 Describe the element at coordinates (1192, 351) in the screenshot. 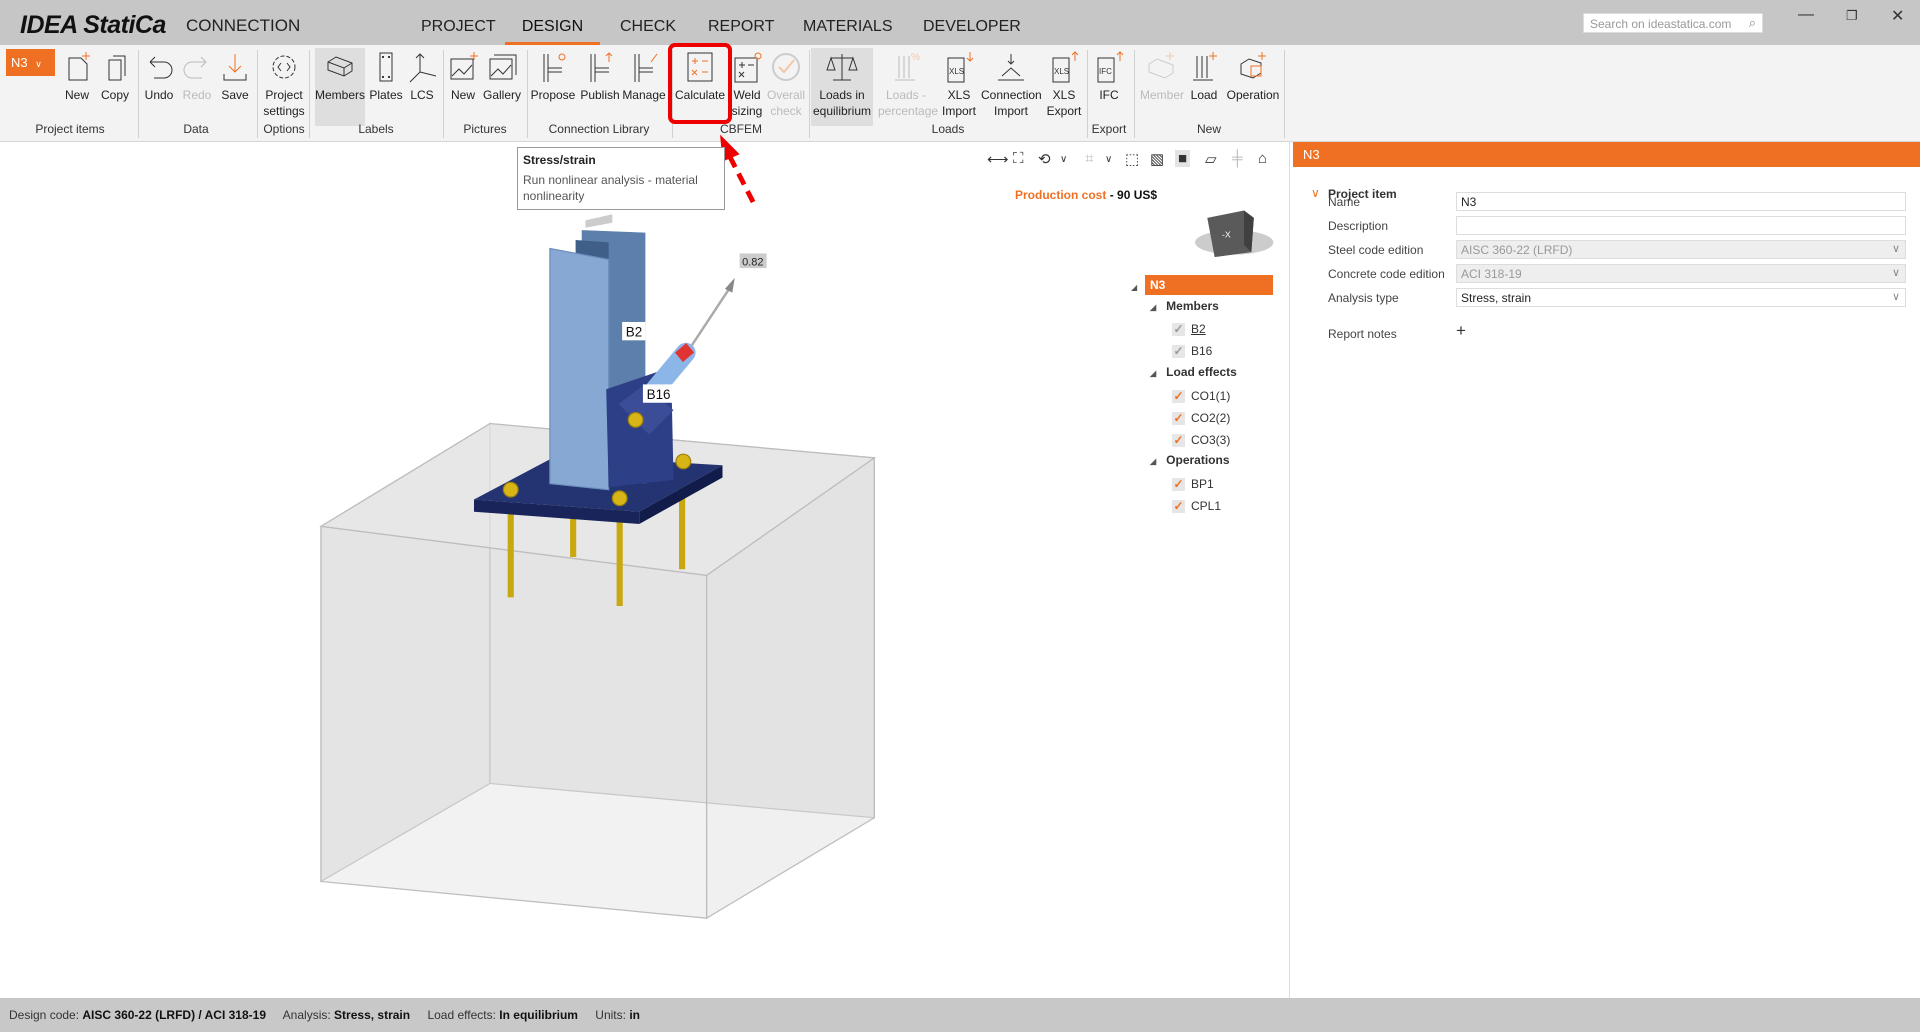

I see `tree-item: ✓ B16` at that location.